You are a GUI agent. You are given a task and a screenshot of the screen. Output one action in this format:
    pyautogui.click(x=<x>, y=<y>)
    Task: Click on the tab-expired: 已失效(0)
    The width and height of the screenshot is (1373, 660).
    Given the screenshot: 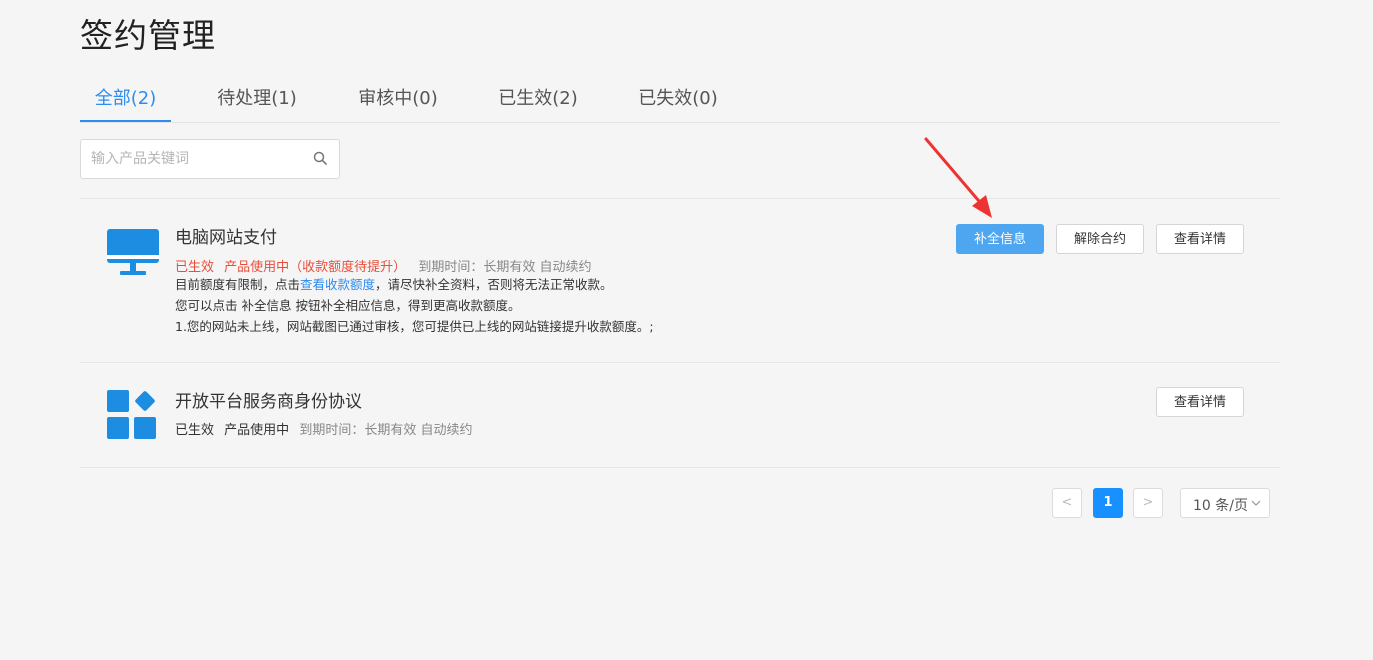 What is the action you would take?
    pyautogui.click(x=678, y=100)
    